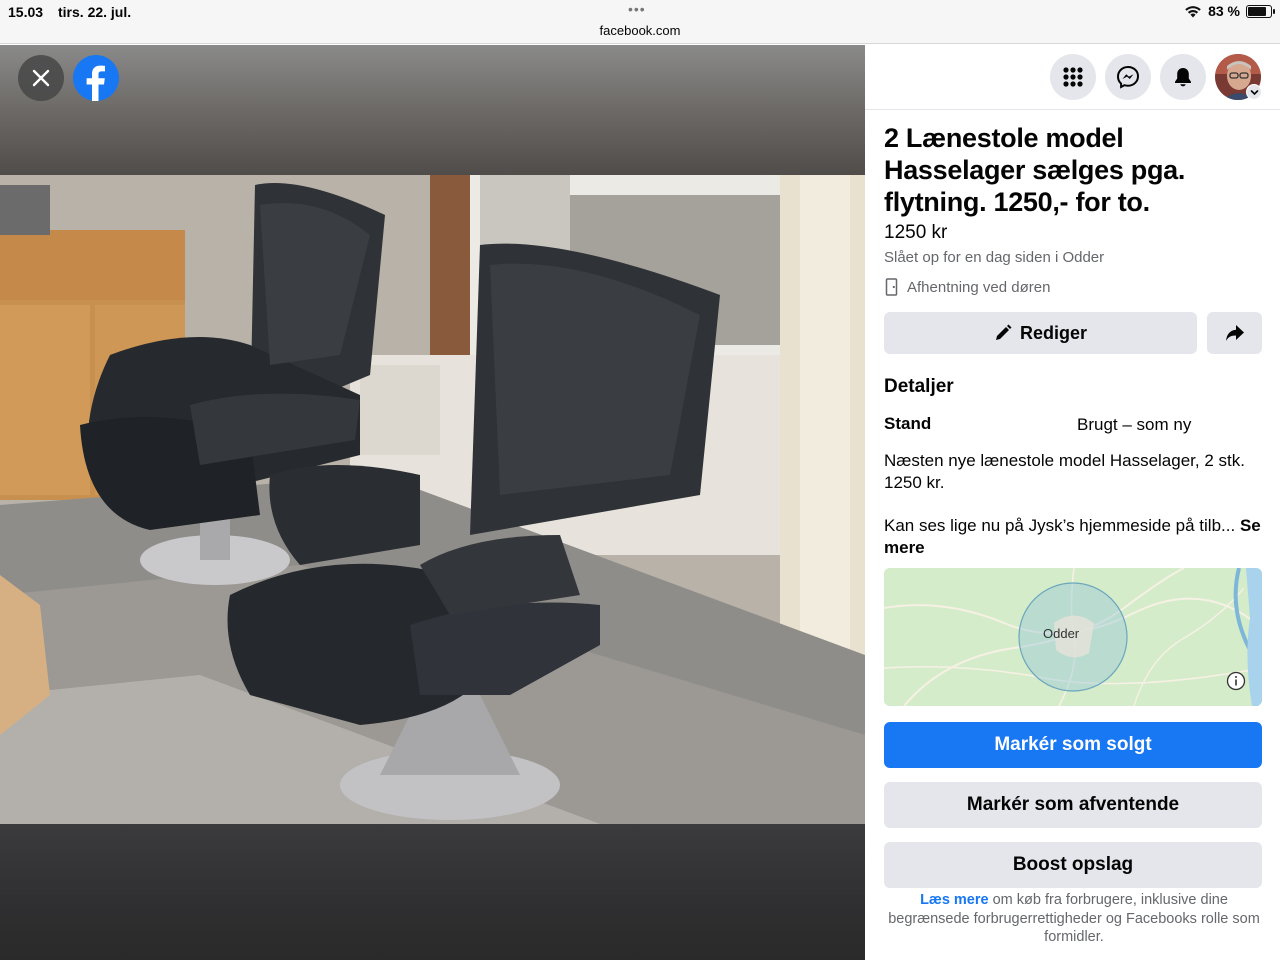  I want to click on chevron-down-icon, so click(1254, 92).